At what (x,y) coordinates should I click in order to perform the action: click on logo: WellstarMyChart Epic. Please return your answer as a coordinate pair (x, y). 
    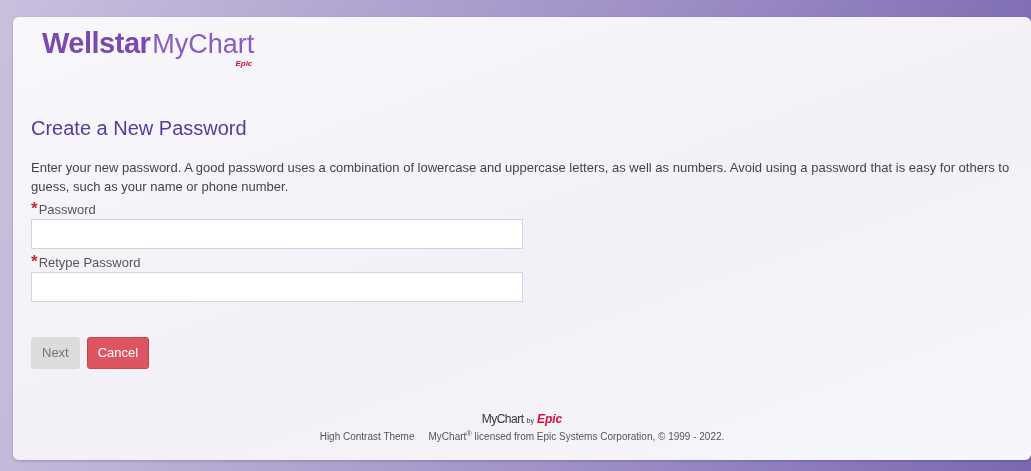
    Looking at the image, I should click on (148, 48).